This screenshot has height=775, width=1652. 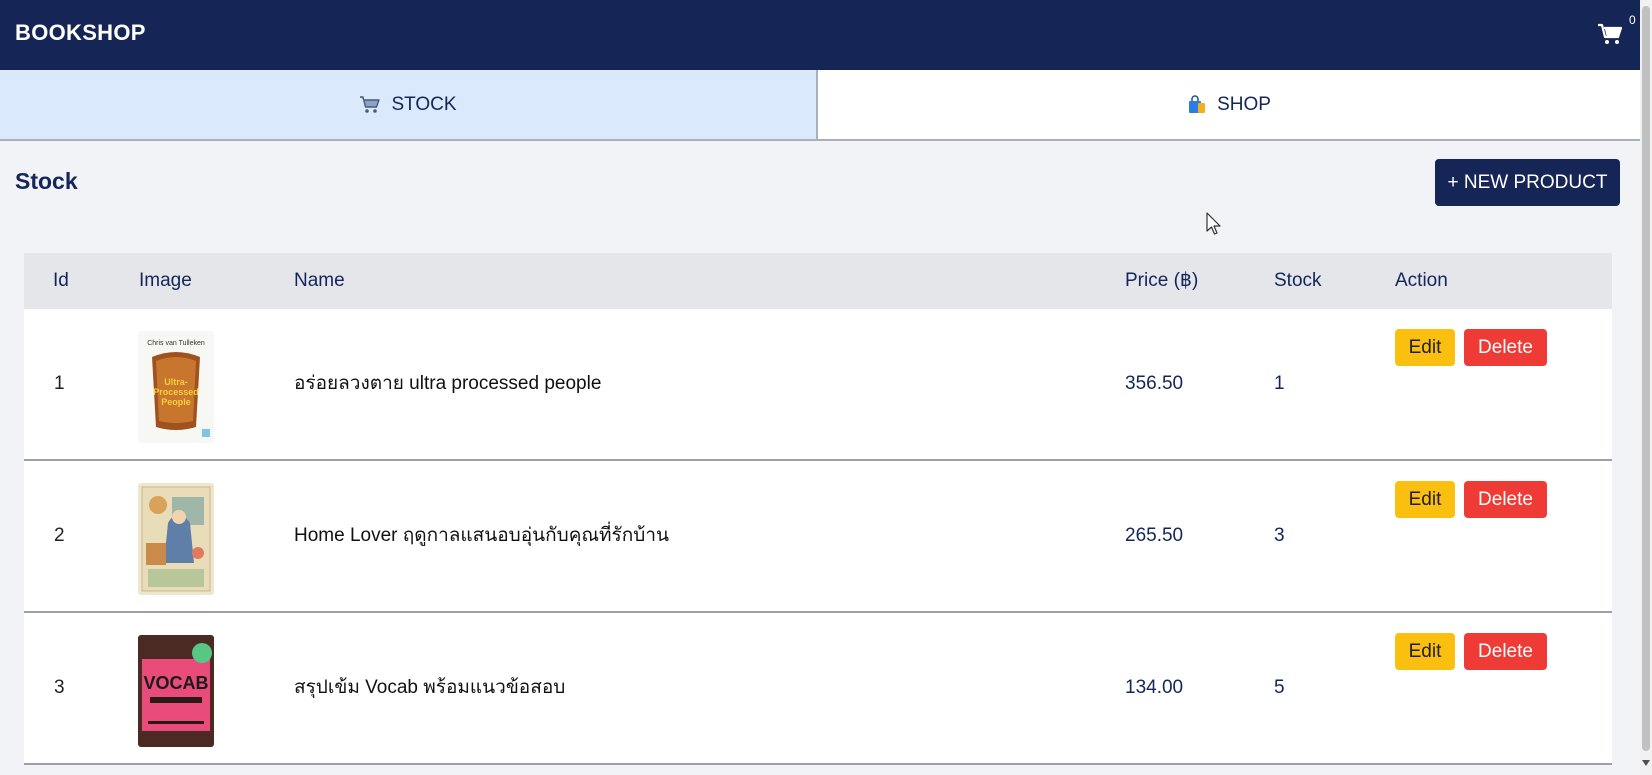 I want to click on cell-name: อร่อยลวงตาย ultra processed people, so click(x=448, y=383).